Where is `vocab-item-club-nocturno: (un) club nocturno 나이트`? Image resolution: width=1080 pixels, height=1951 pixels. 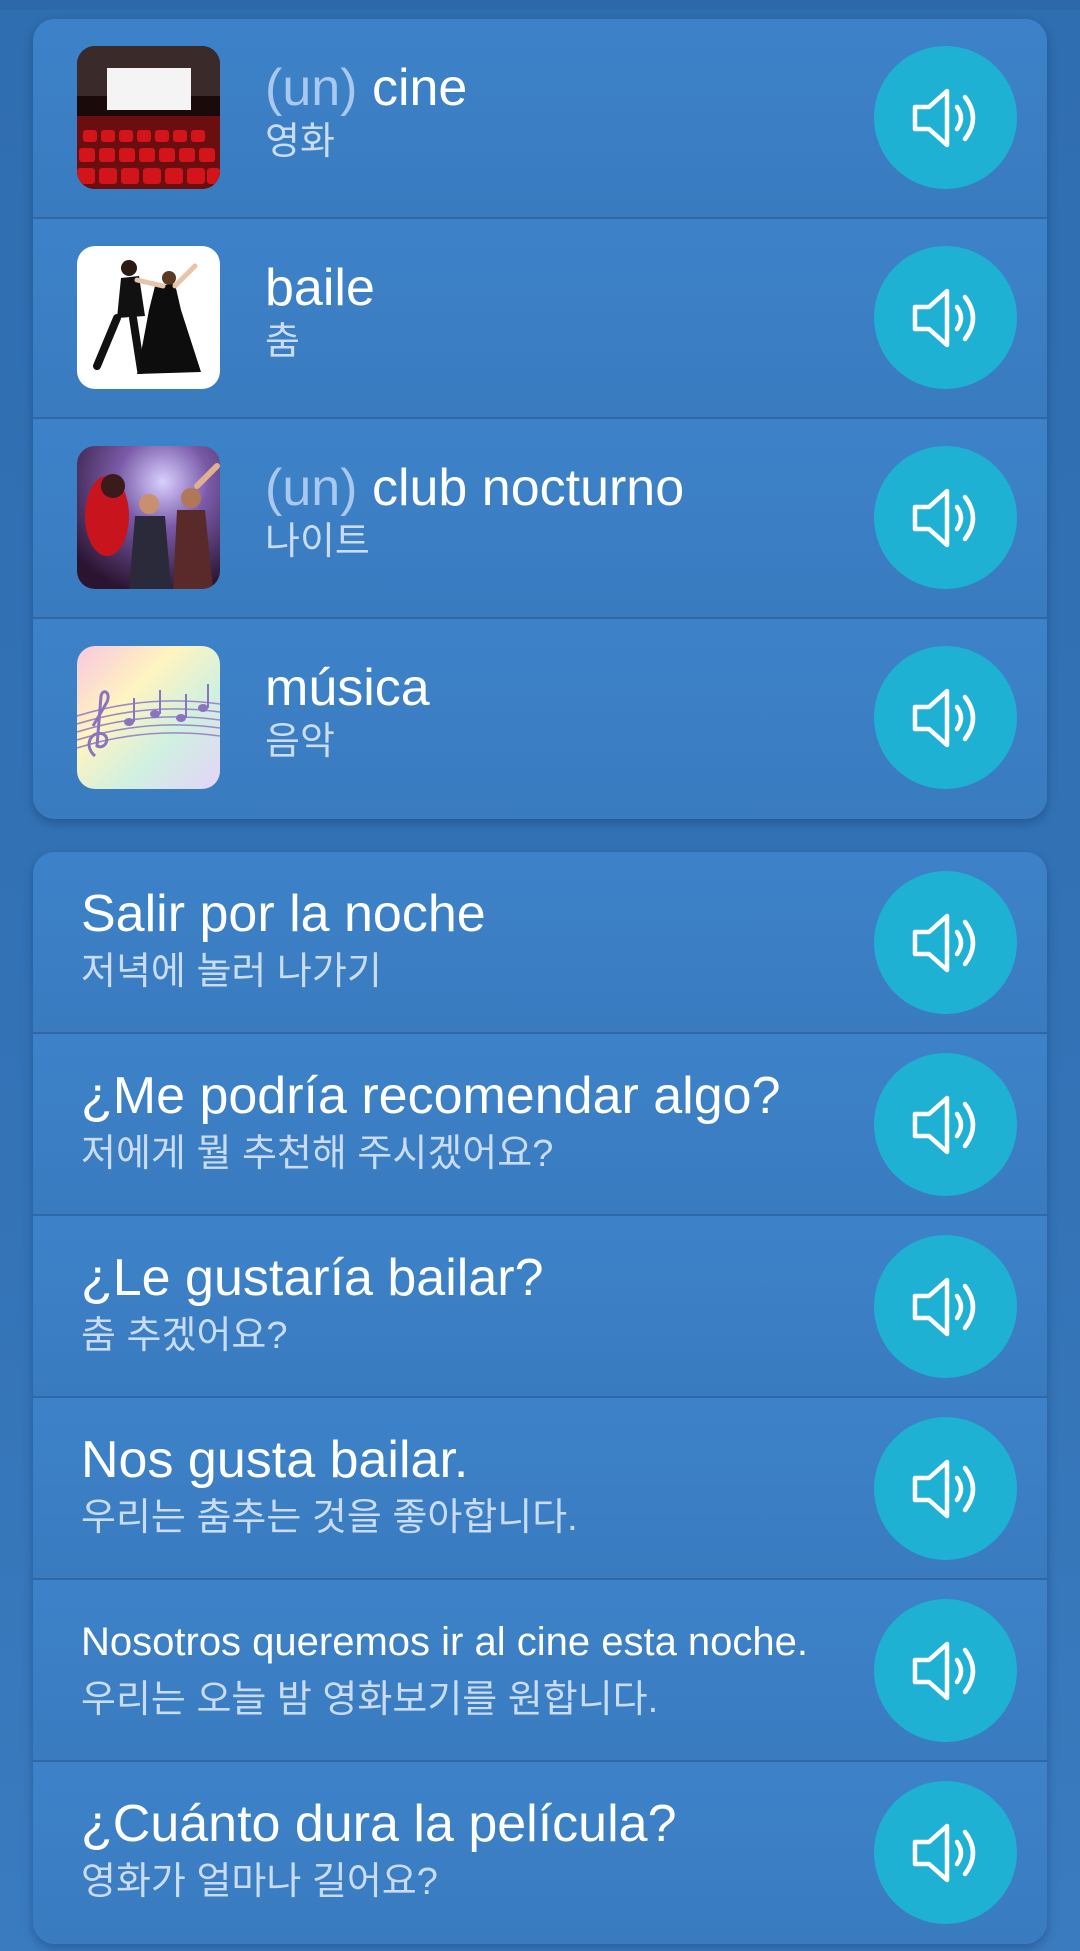 vocab-item-club-nocturno: (un) club nocturno 나이트 is located at coordinates (540, 519).